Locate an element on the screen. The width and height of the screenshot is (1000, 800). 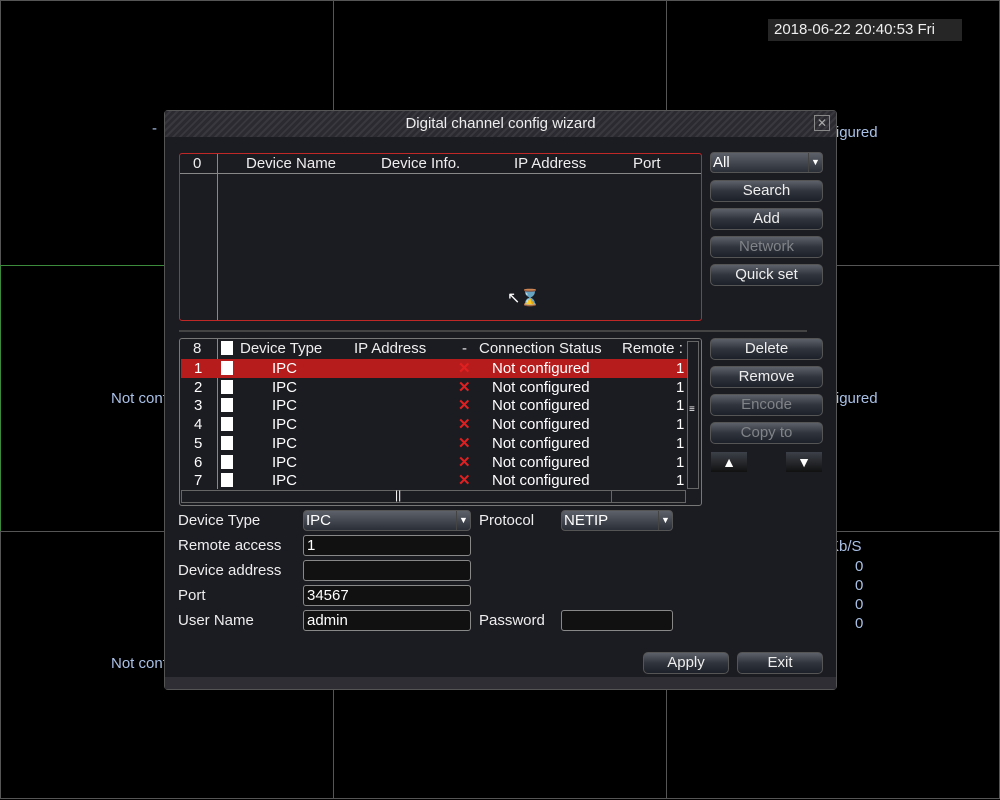
scroll-thumb-icon: ≡ is located at coordinates (692, 410).